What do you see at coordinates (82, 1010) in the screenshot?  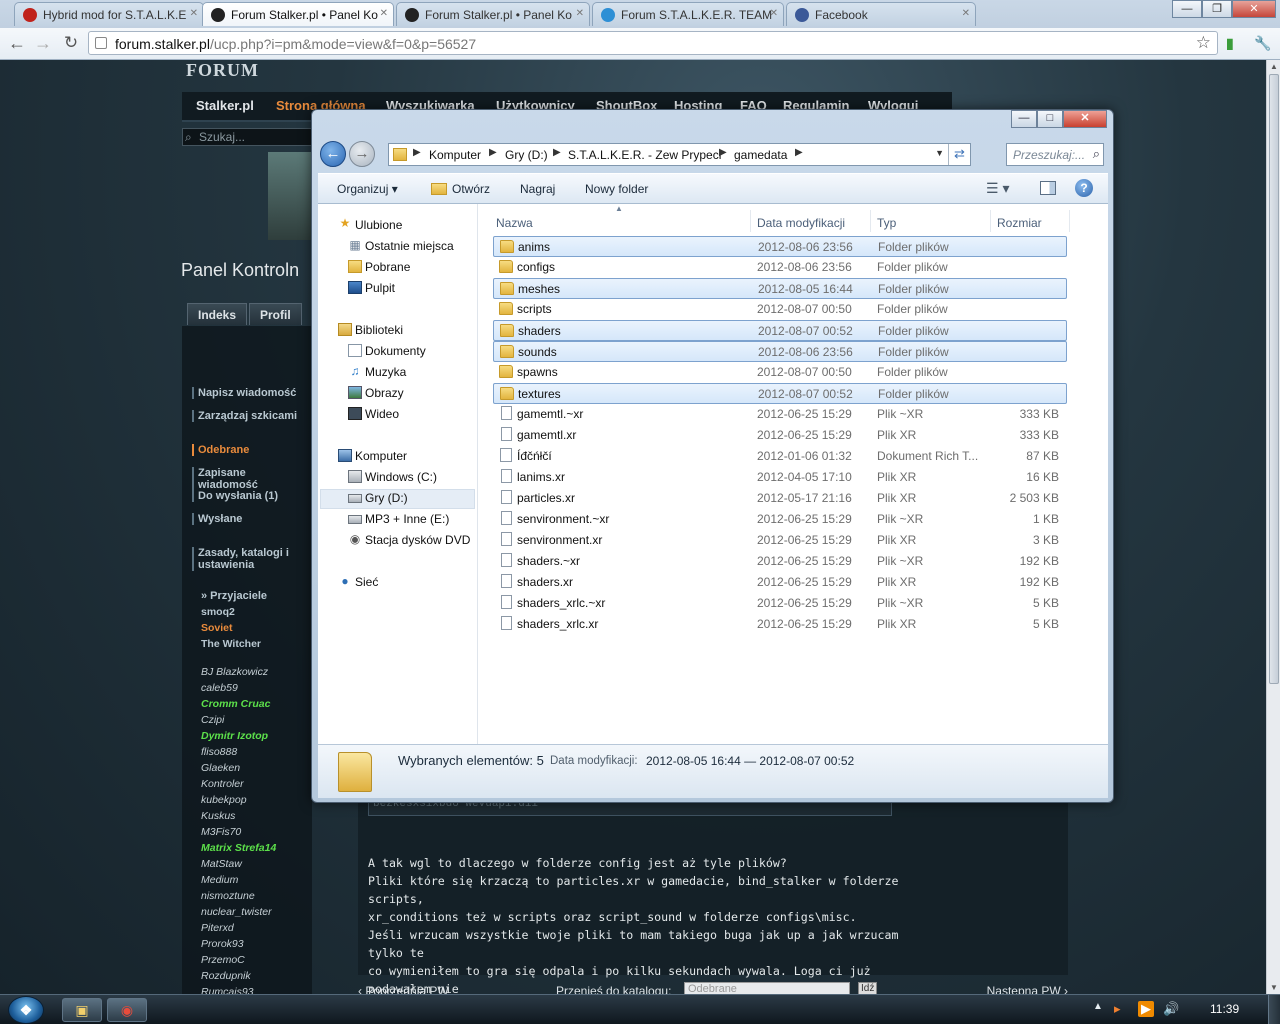 I see `explorer-taskbar-icon: ▣` at bounding box center [82, 1010].